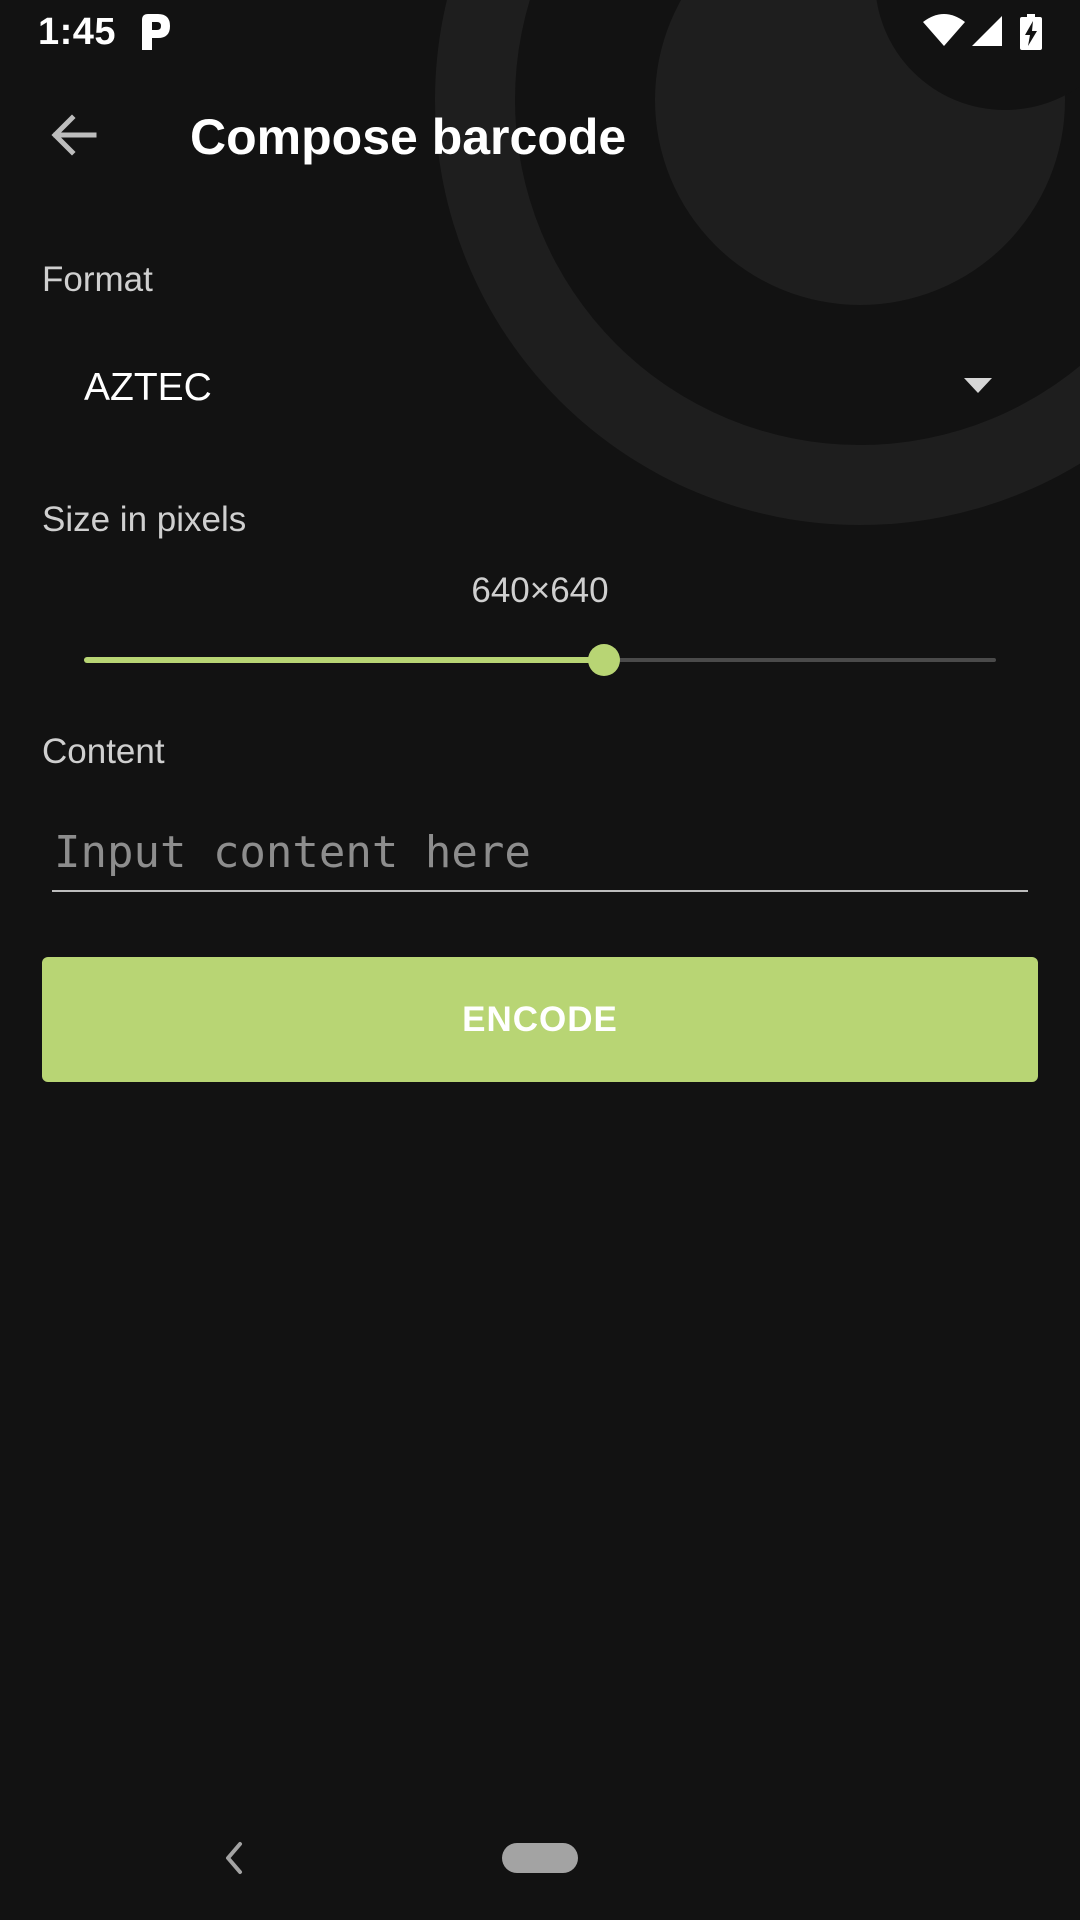 The image size is (1080, 1920). What do you see at coordinates (74, 136) in the screenshot?
I see `arrow-back-icon` at bounding box center [74, 136].